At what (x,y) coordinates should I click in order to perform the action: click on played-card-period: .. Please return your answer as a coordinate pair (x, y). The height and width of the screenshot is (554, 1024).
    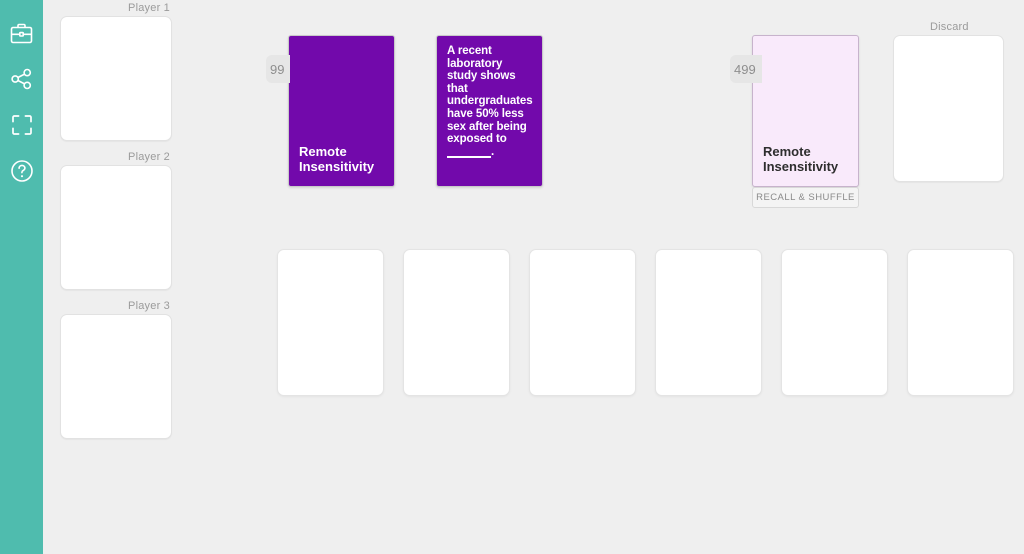
    Looking at the image, I should click on (493, 151).